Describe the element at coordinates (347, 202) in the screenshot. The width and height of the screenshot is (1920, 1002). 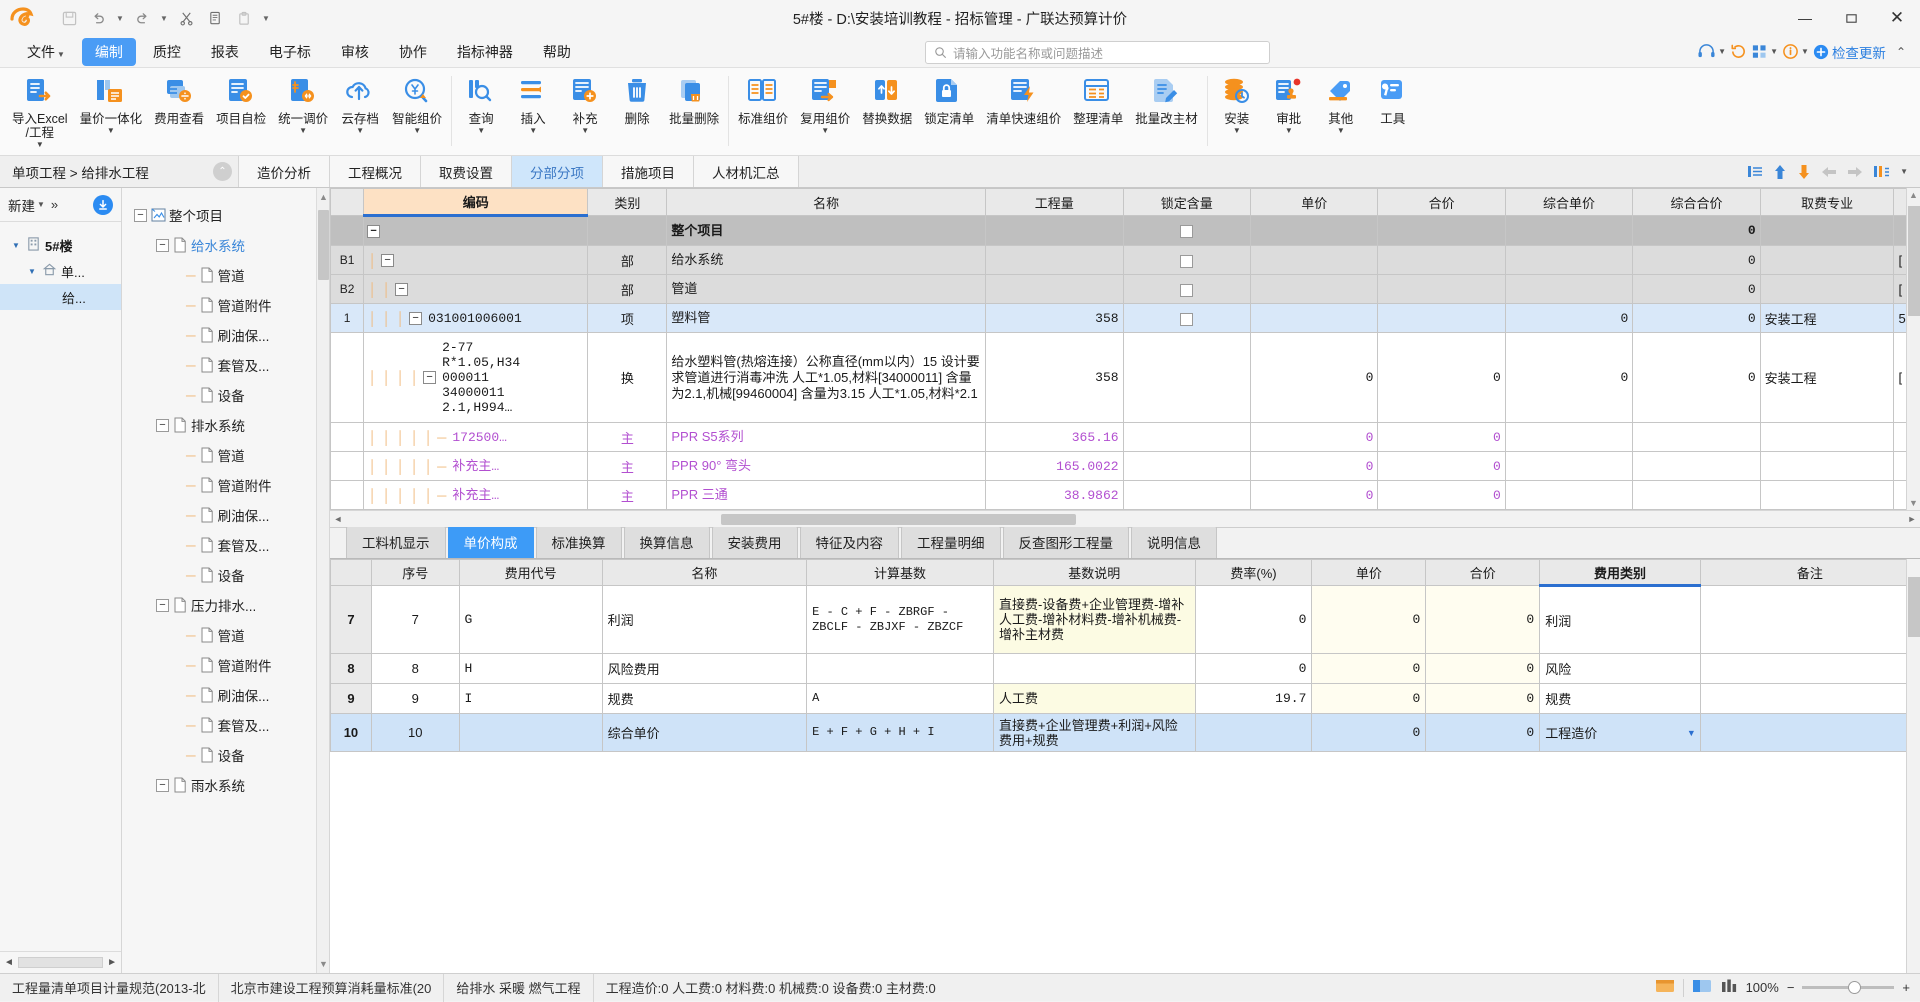
I see `column-header-rownum` at that location.